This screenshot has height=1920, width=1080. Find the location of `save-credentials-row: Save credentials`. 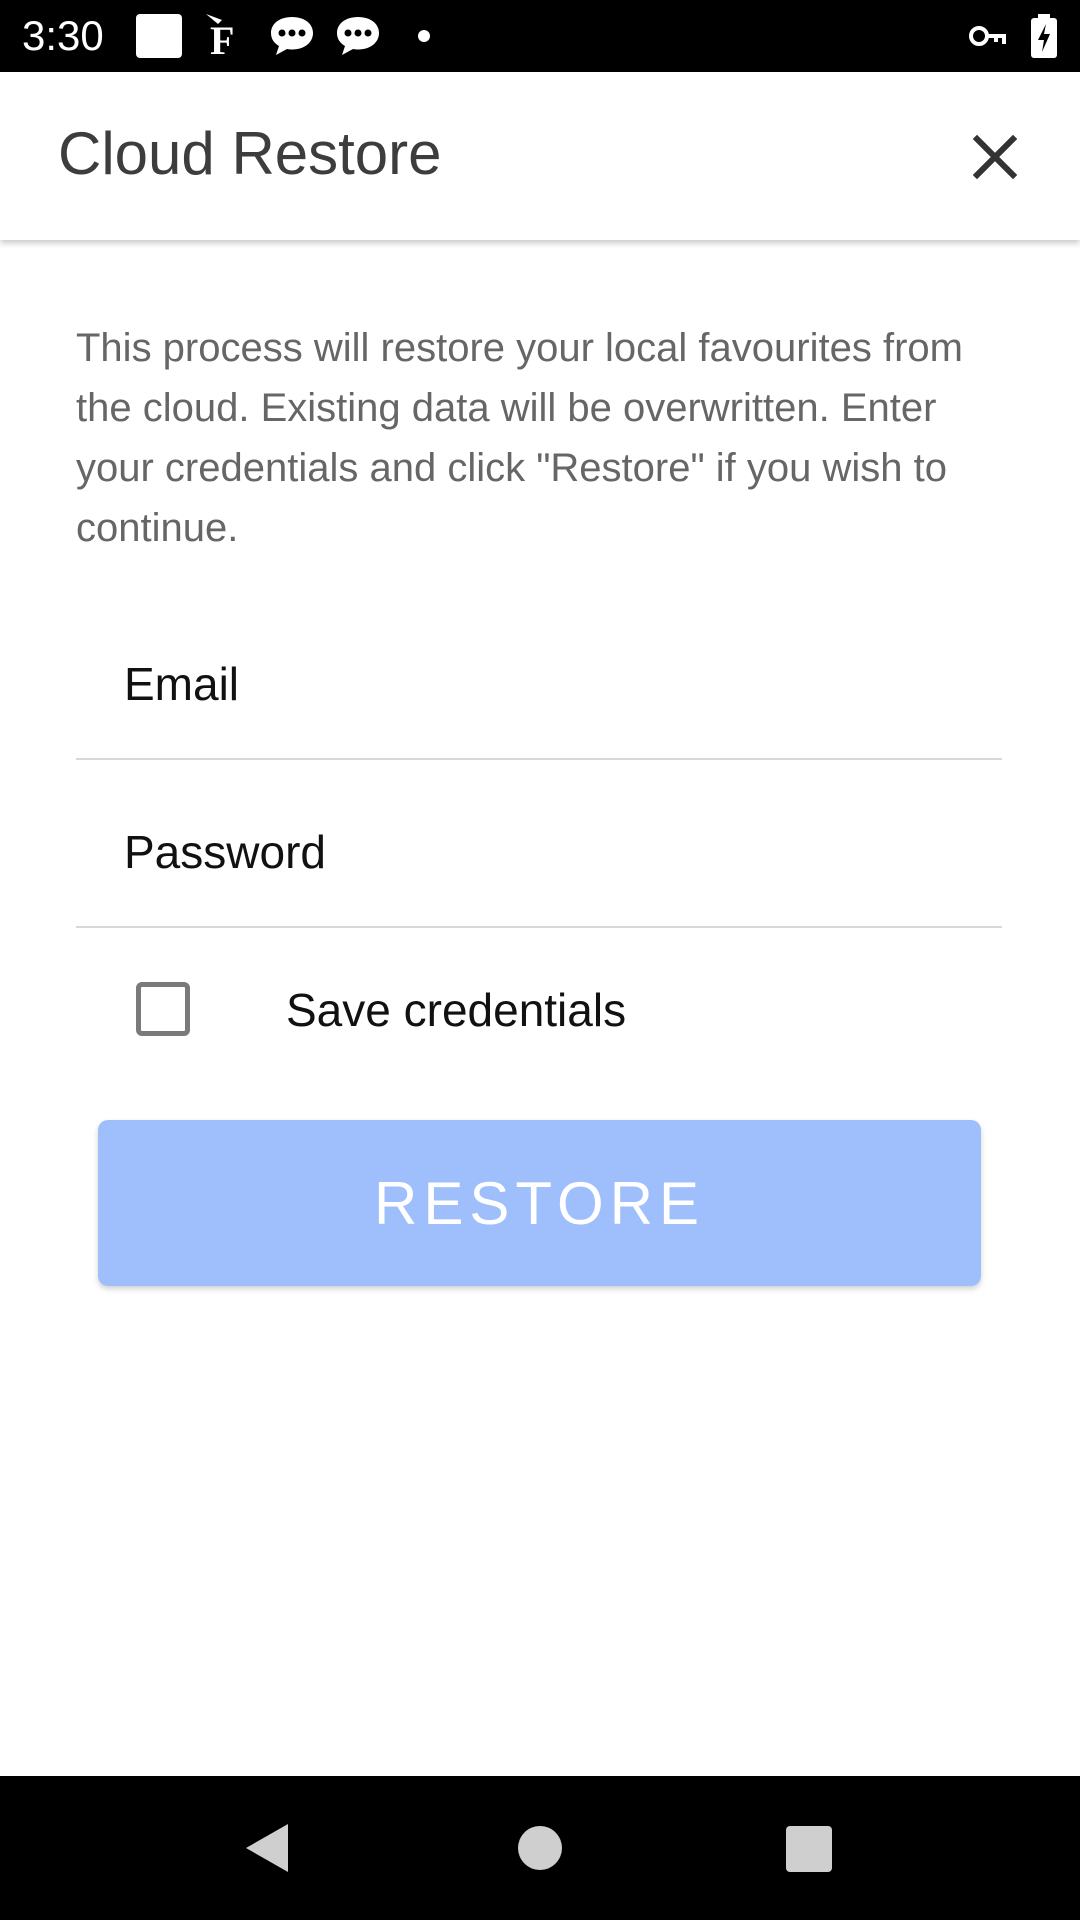

save-credentials-row: Save credentials is located at coordinates (539, 1010).